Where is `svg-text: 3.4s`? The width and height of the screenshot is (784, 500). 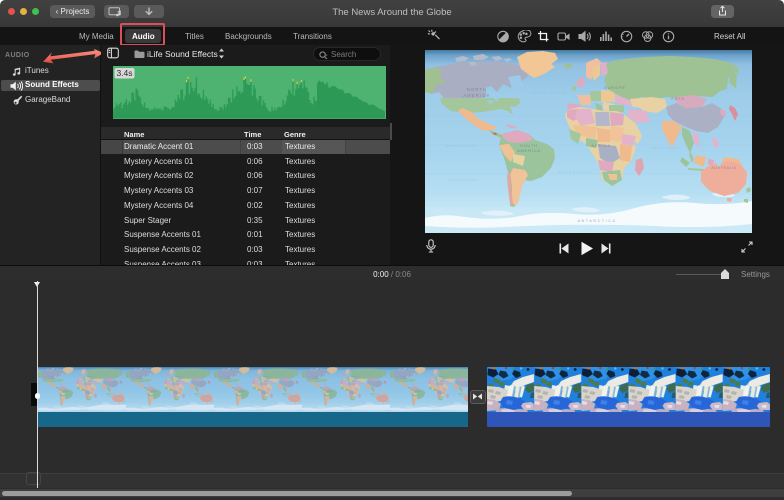
svg-text: 3.4s is located at coordinates (124, 73).